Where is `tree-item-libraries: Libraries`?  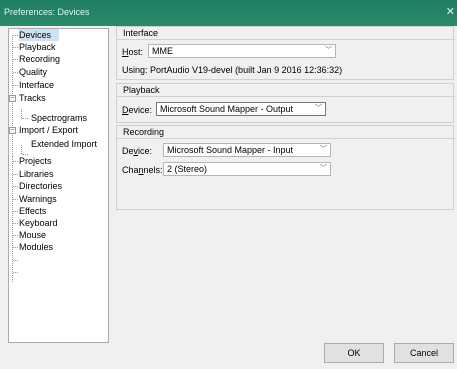
tree-item-libraries: Libraries is located at coordinates (36, 174).